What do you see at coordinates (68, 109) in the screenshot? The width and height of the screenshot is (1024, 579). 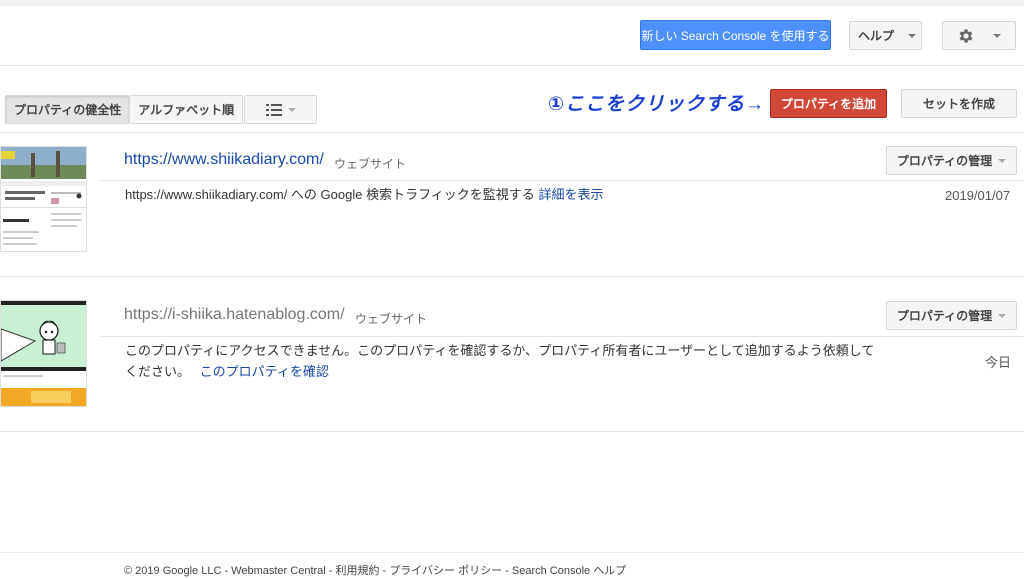 I see `sort-by-health-button: プロパティの健全性` at bounding box center [68, 109].